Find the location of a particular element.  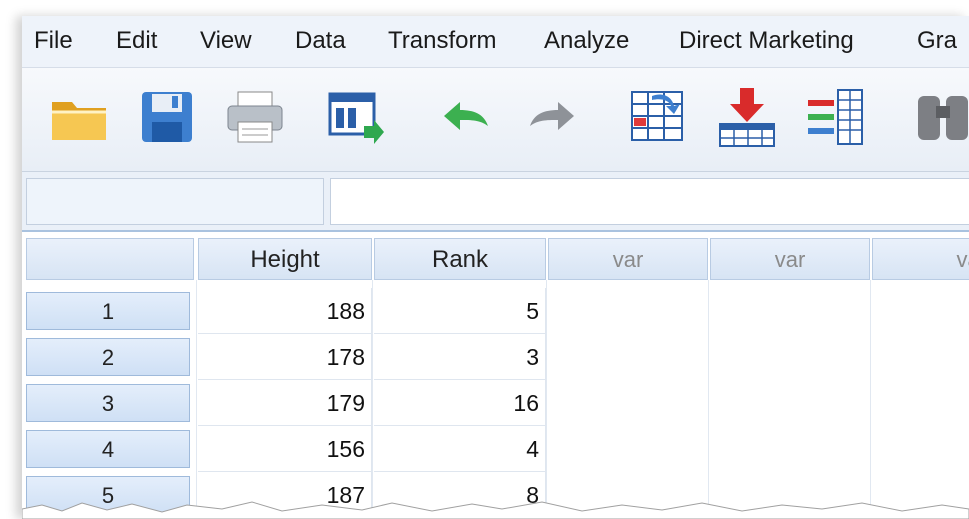

redo-icon is located at coordinates (553, 117).